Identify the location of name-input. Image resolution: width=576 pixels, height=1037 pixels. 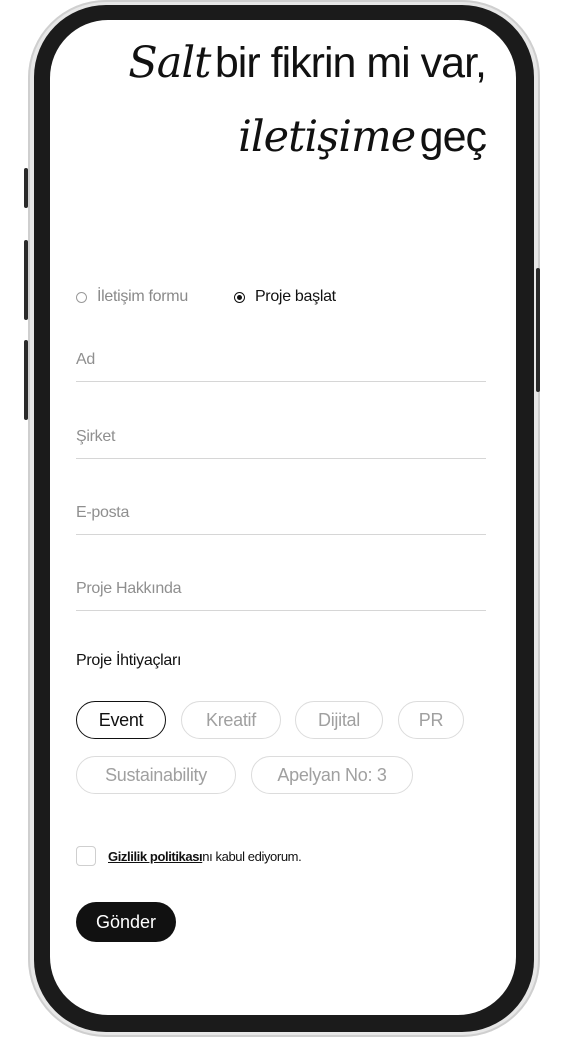
(281, 366).